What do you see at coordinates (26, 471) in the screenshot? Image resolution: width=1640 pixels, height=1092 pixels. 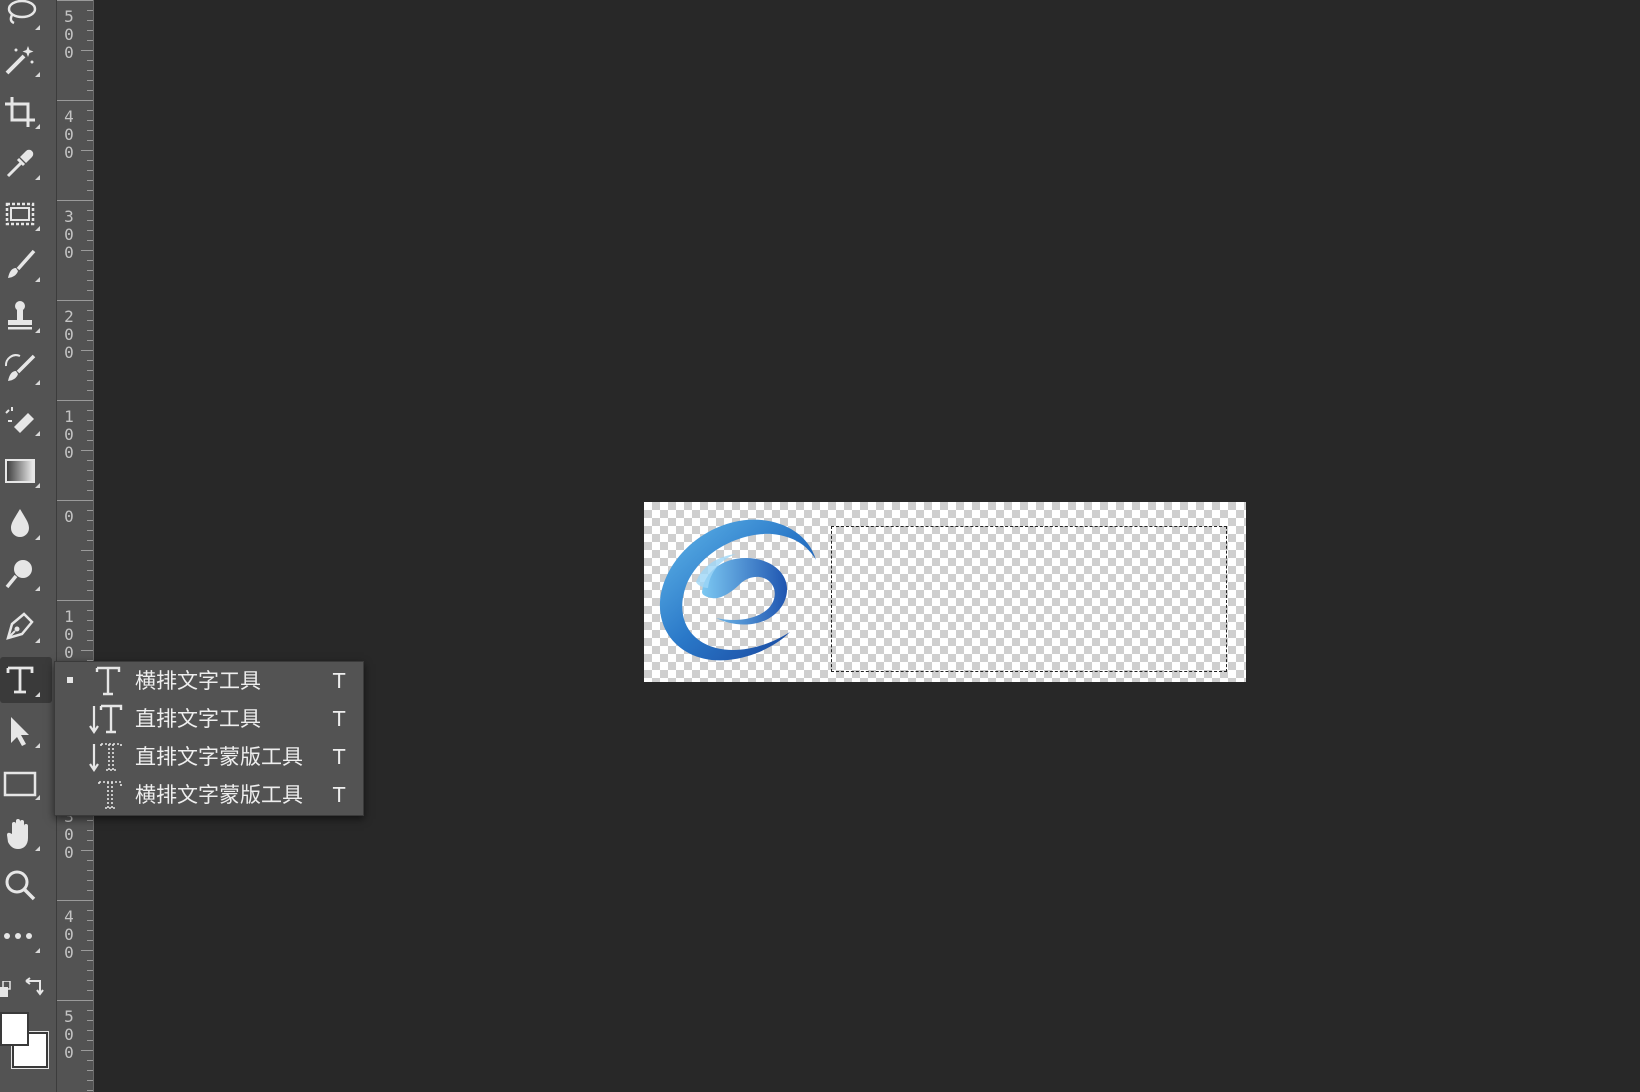 I see `gradient-tool-button` at bounding box center [26, 471].